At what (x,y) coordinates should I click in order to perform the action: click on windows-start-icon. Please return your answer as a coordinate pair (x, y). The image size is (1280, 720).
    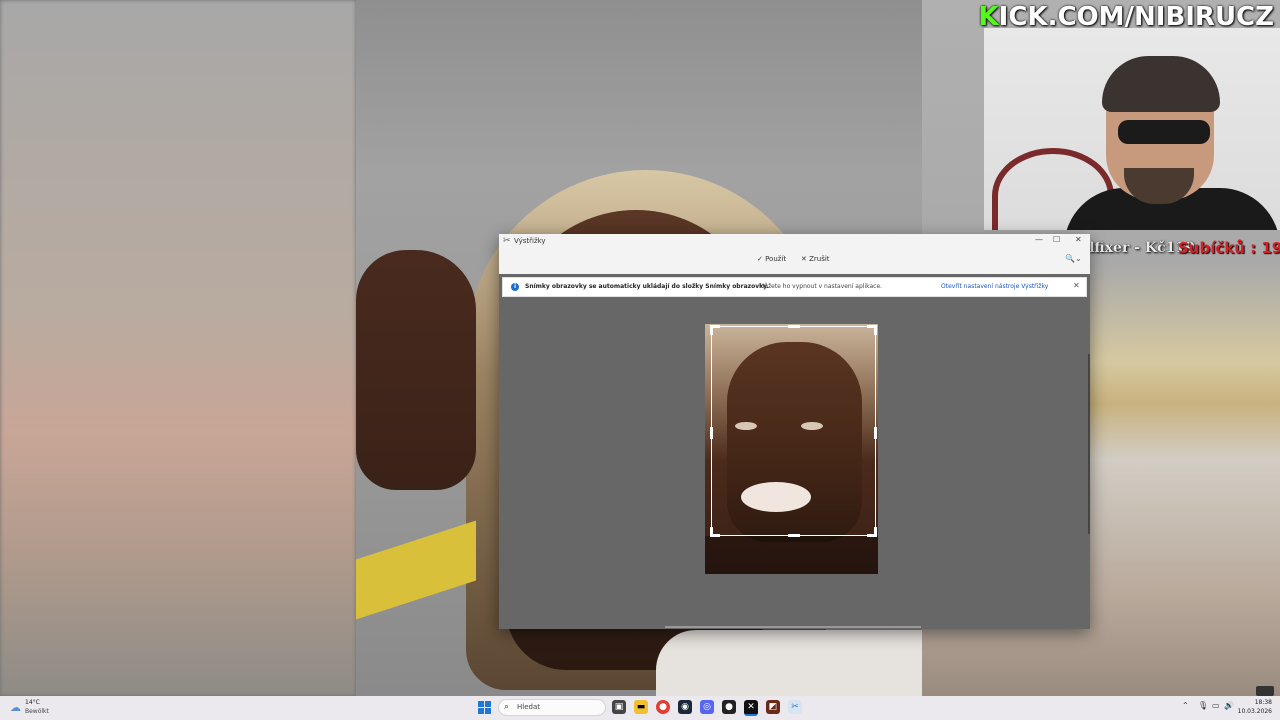
    Looking at the image, I should click on (484, 707).